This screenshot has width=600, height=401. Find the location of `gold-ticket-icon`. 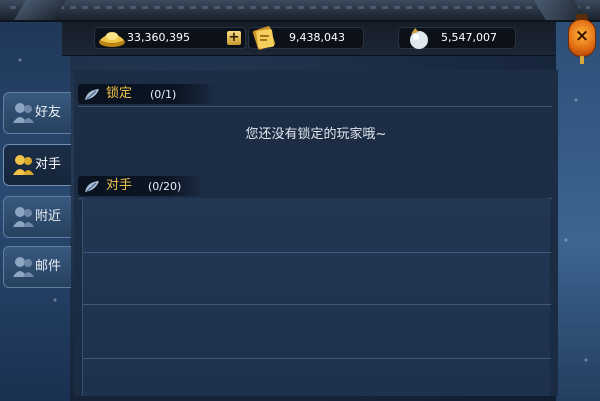

gold-ticket-icon is located at coordinates (264, 41).